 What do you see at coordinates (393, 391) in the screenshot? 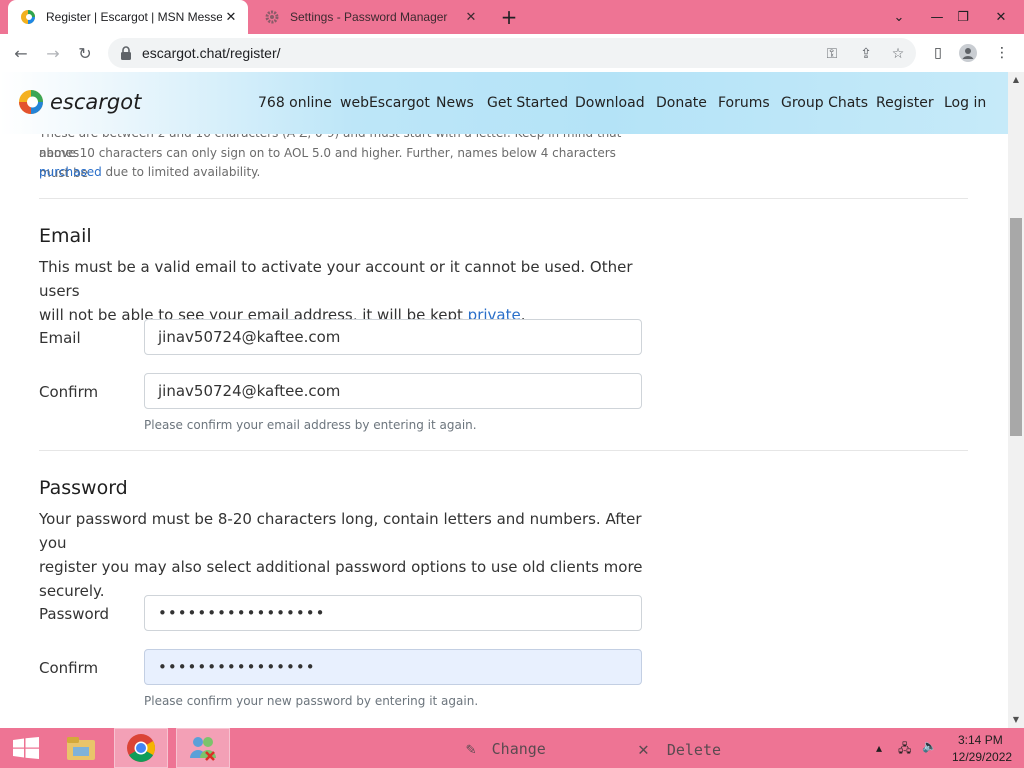
I see `confirm-email-field: jinav50724@kaftee.com` at bounding box center [393, 391].